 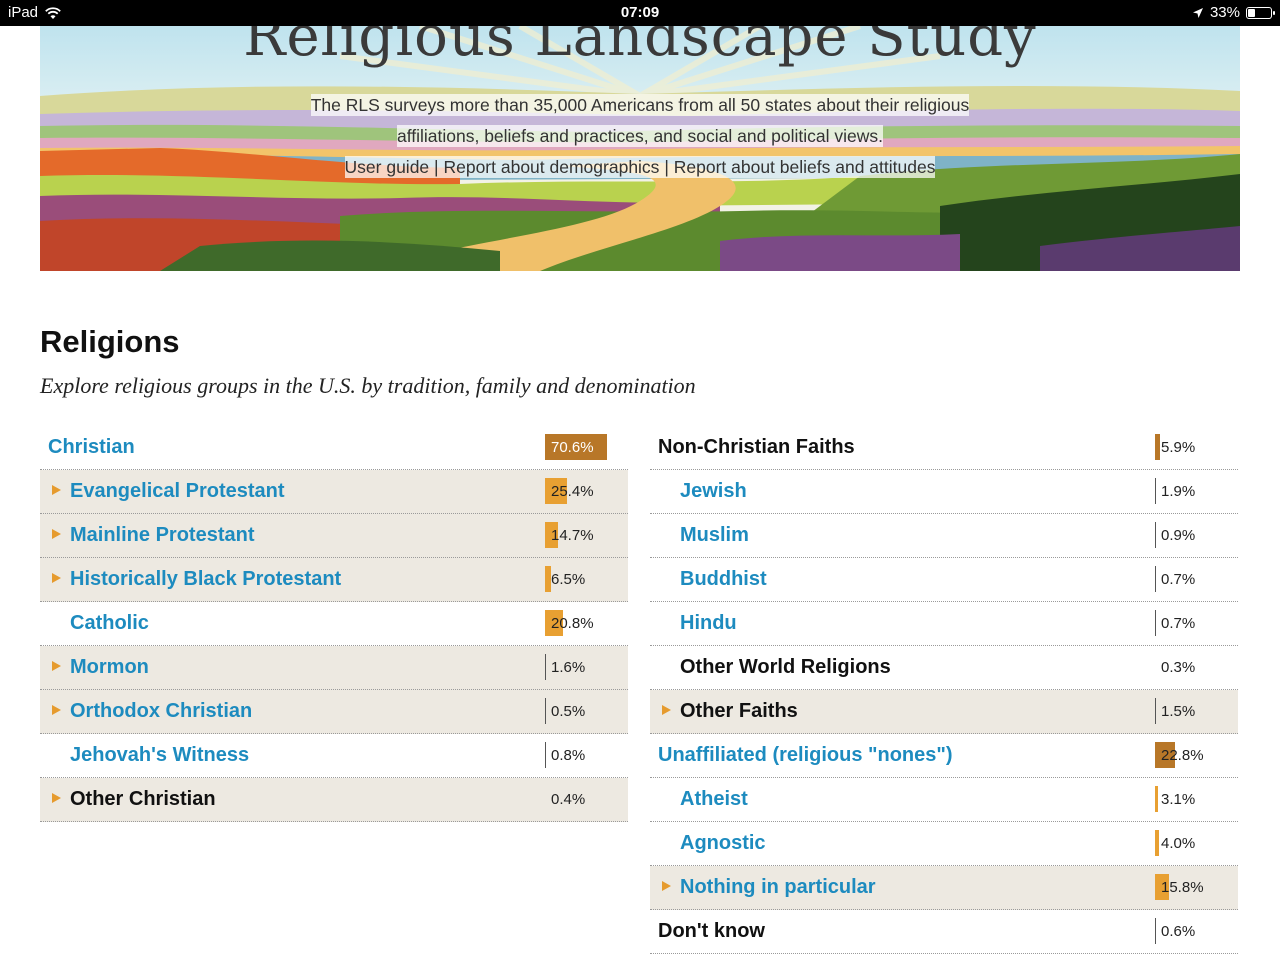 I want to click on percent-value: 0.4%, so click(x=568, y=799).